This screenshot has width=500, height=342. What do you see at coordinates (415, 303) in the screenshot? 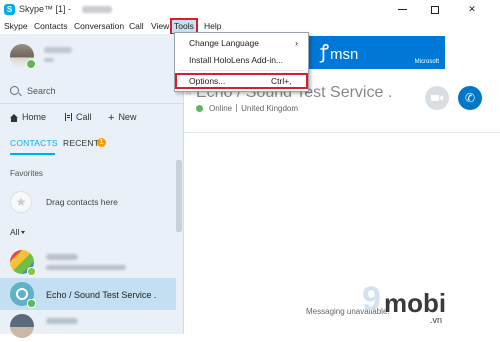
I see `watermark-mobi: mobi` at bounding box center [415, 303].